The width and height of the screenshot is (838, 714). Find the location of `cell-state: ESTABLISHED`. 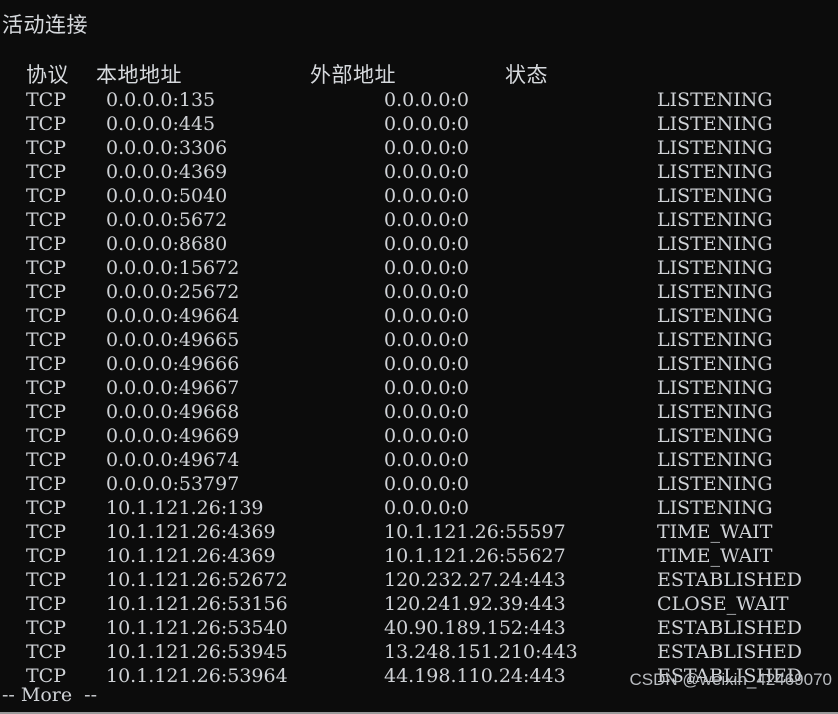

cell-state: ESTABLISHED is located at coordinates (730, 652).